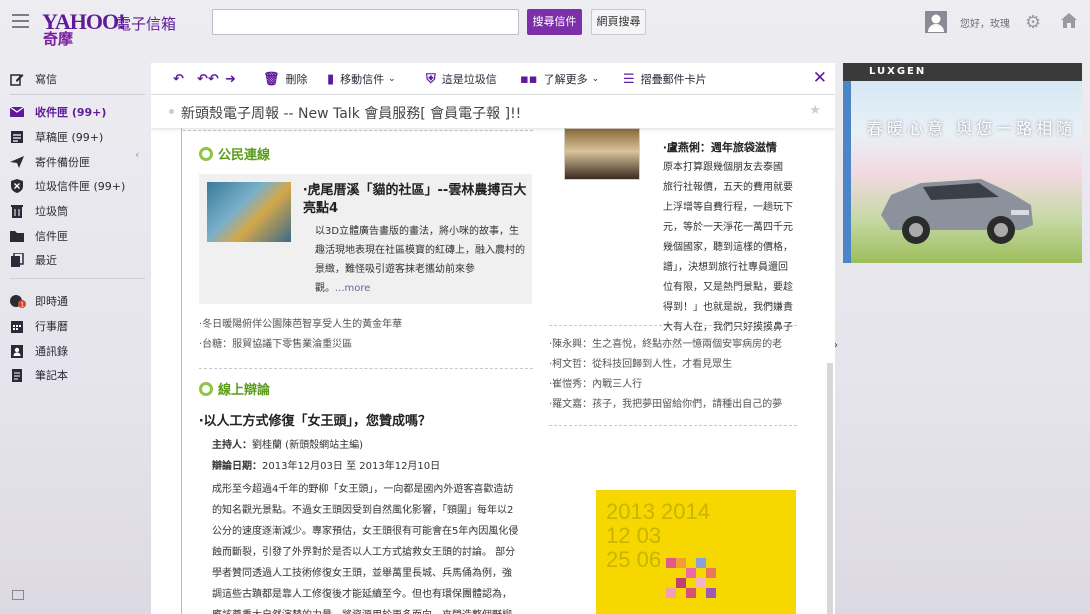  Describe the element at coordinates (39, 236) in the screenshot. I see `sidebar-item-folders: 信件匣` at that location.